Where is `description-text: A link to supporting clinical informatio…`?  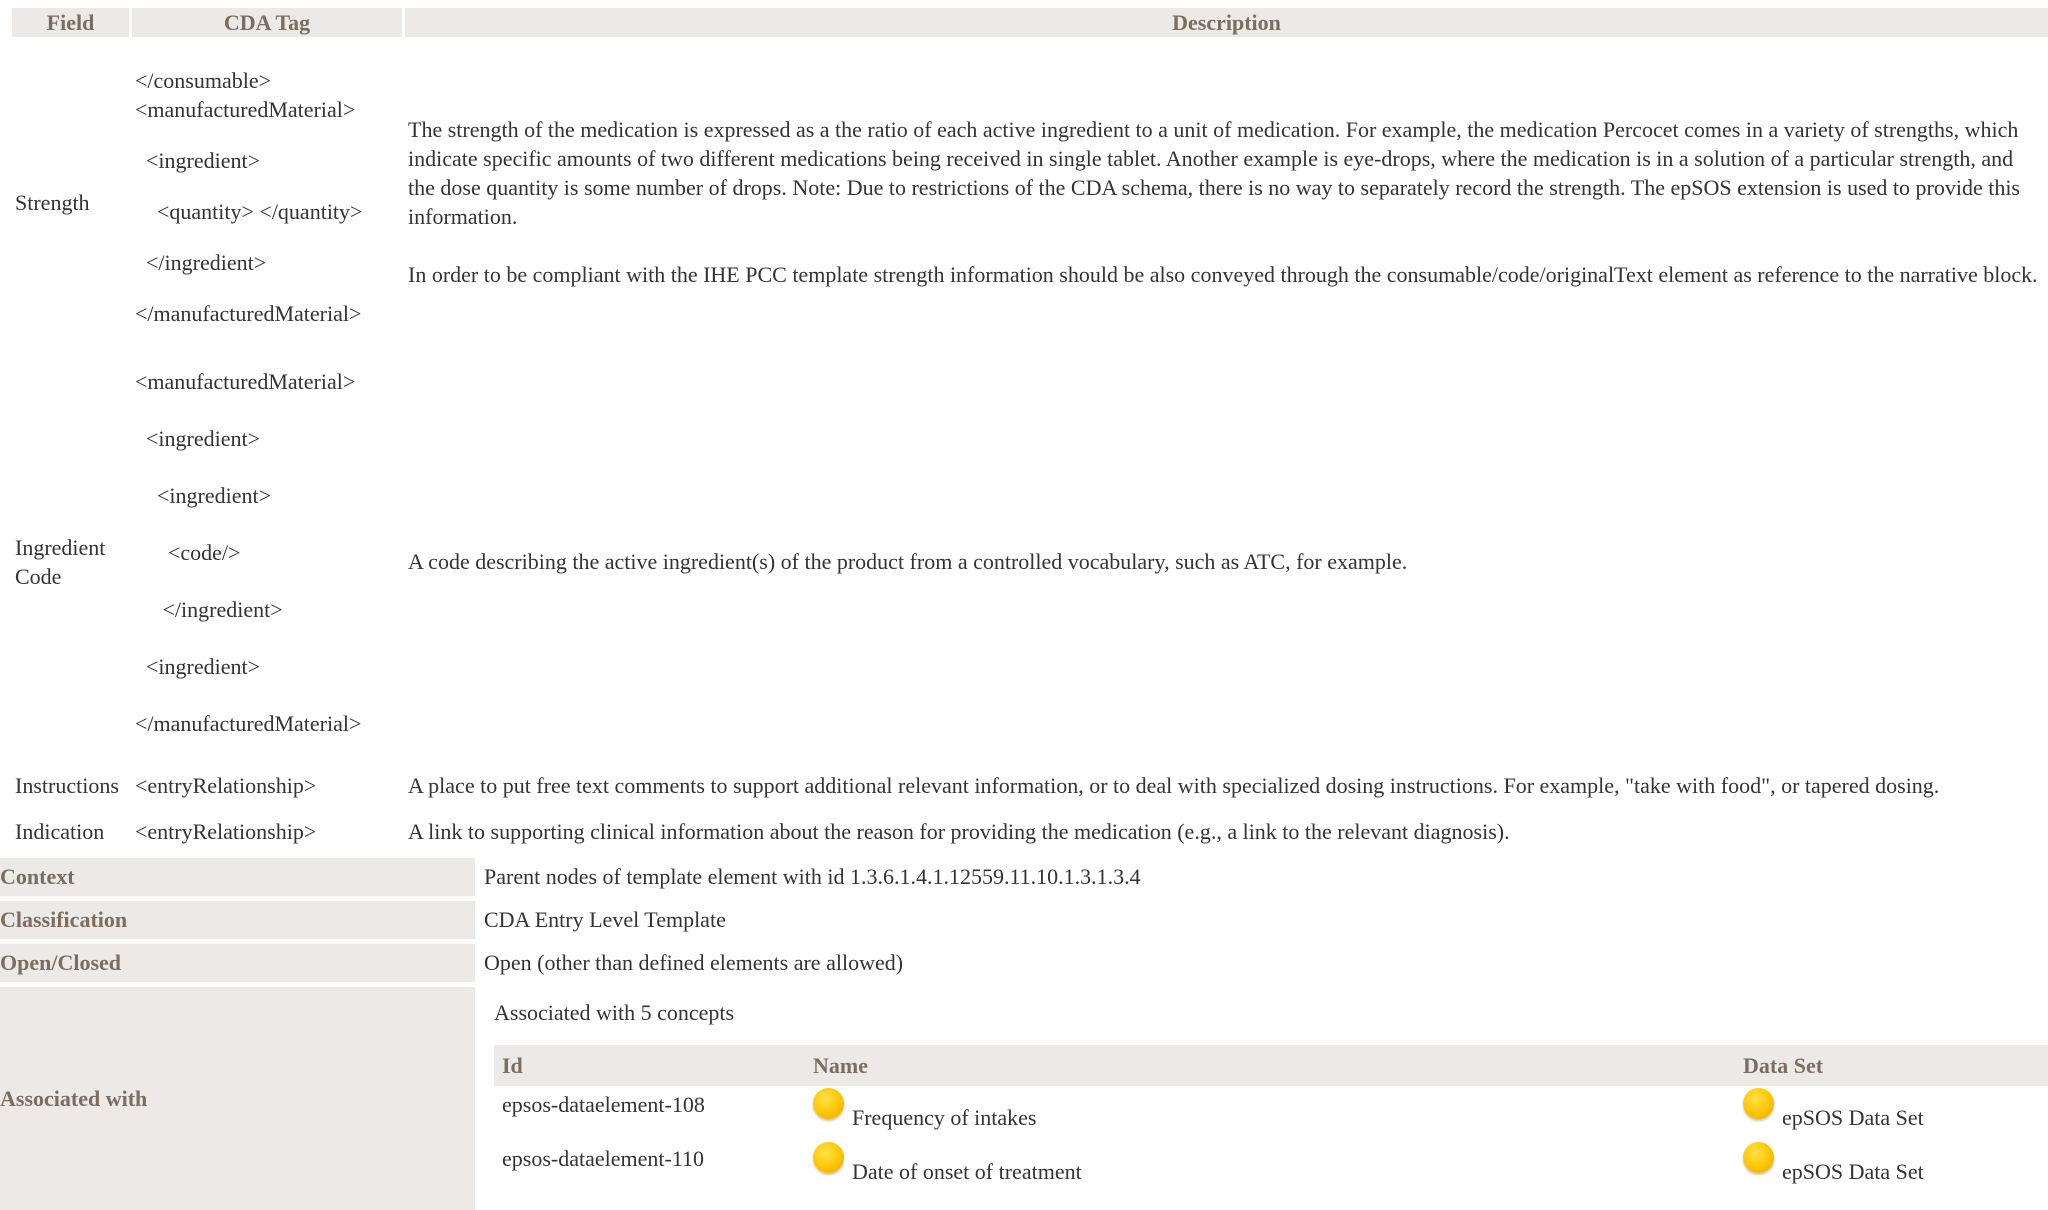
description-text: A link to supporting clinical informatio… is located at coordinates (959, 831).